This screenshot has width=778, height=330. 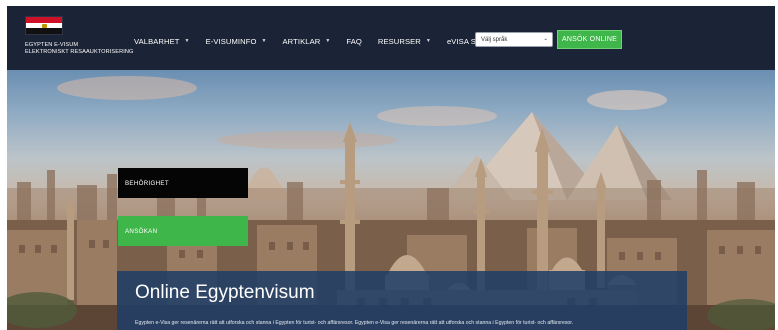 I want to click on brand-line-1: EGYPTEN E-VISUM, so click(x=52, y=45).